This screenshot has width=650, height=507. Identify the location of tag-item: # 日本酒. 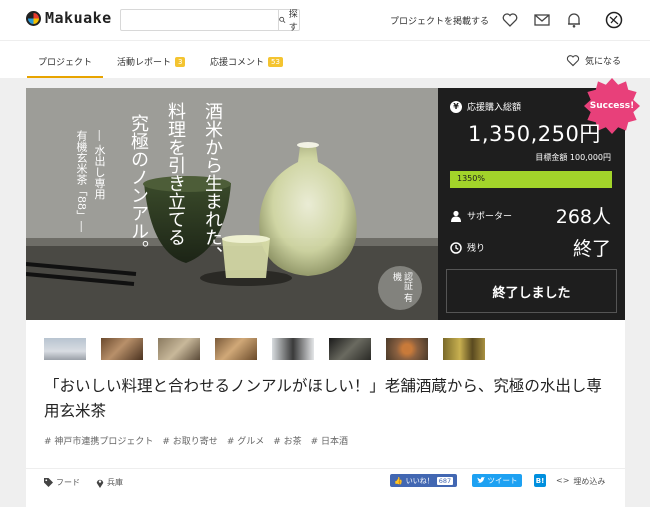
(329, 440).